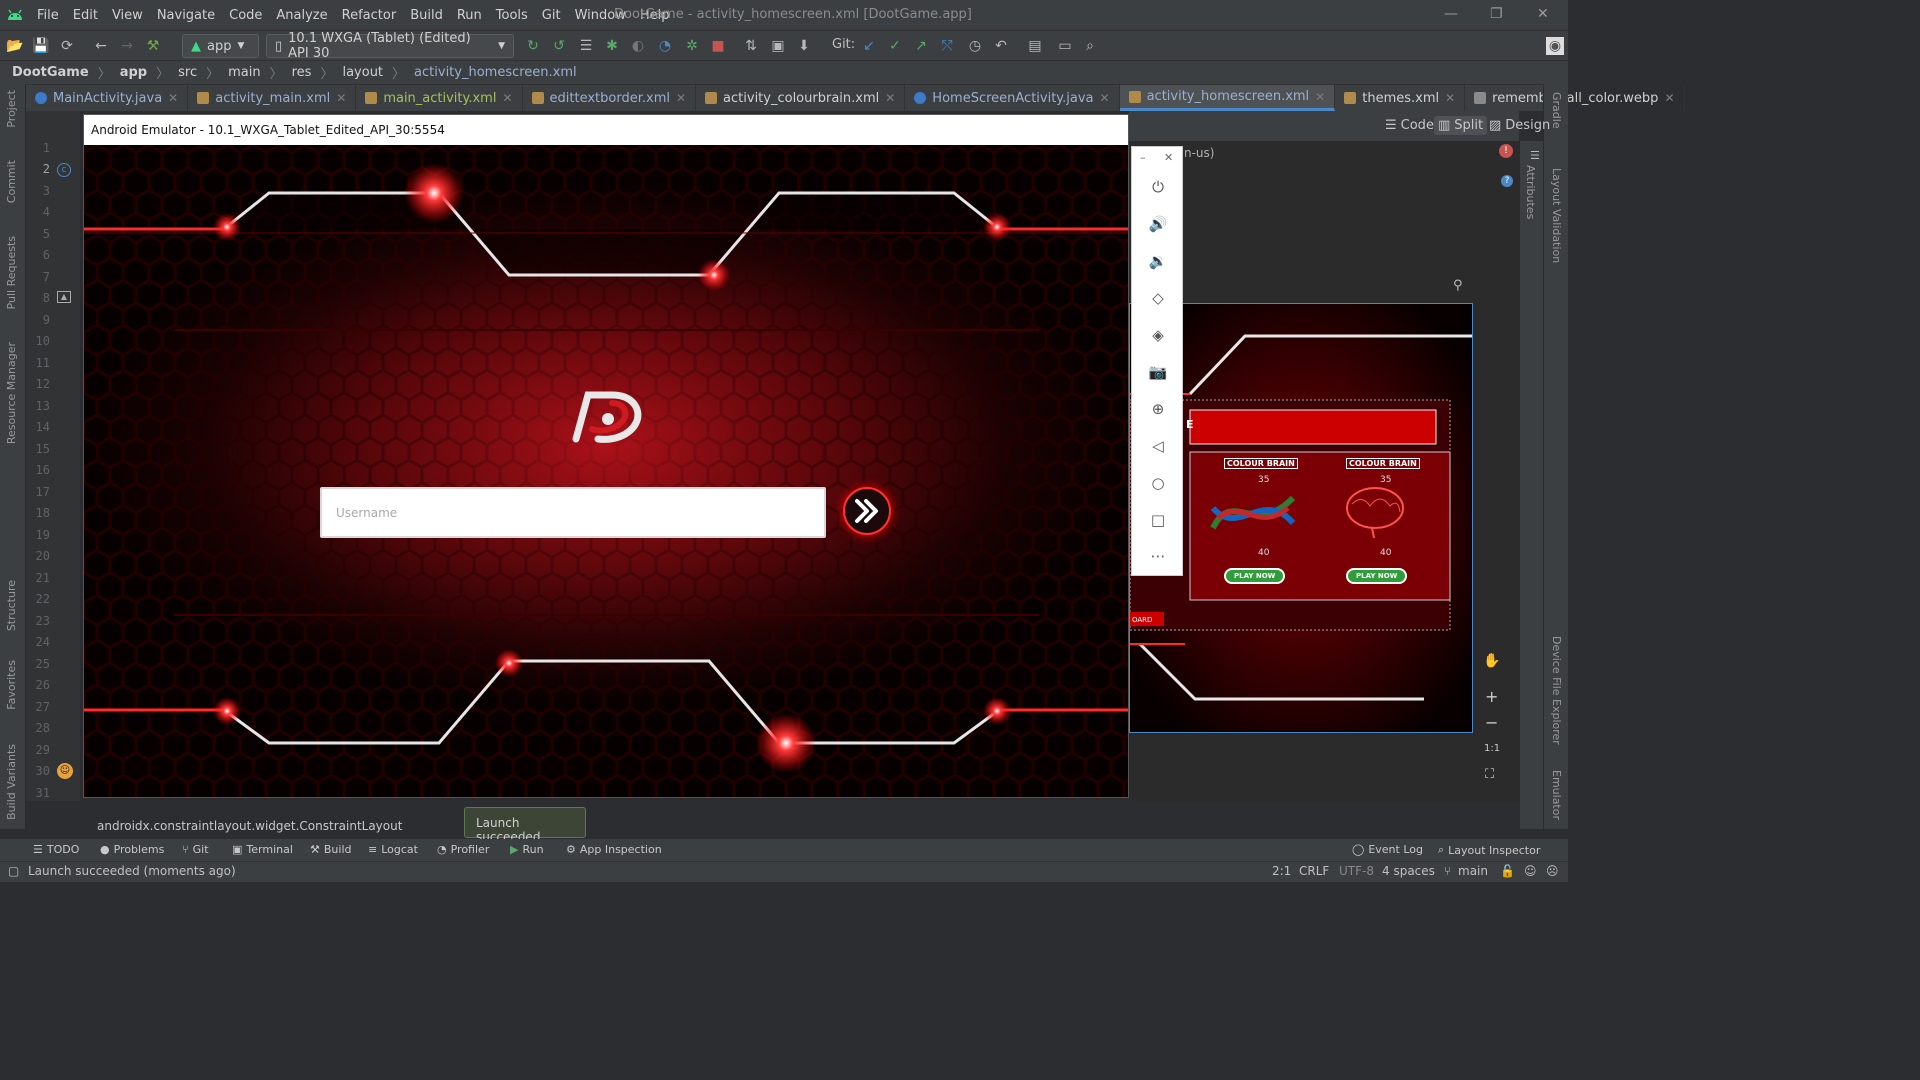 The height and width of the screenshot is (1080, 1920). Describe the element at coordinates (1281, 871) in the screenshot. I see `caret-position: 2:1` at that location.